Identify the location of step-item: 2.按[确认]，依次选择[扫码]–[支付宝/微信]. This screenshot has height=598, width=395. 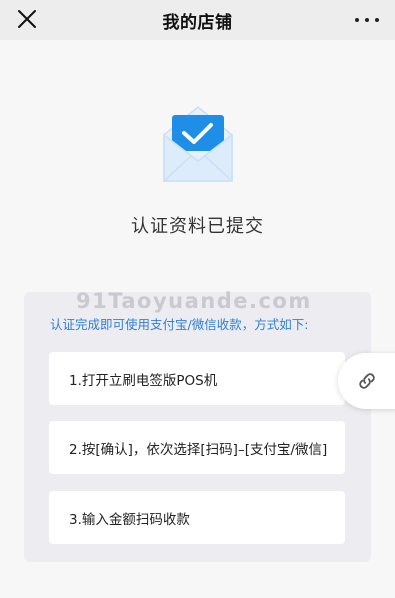
(197, 447).